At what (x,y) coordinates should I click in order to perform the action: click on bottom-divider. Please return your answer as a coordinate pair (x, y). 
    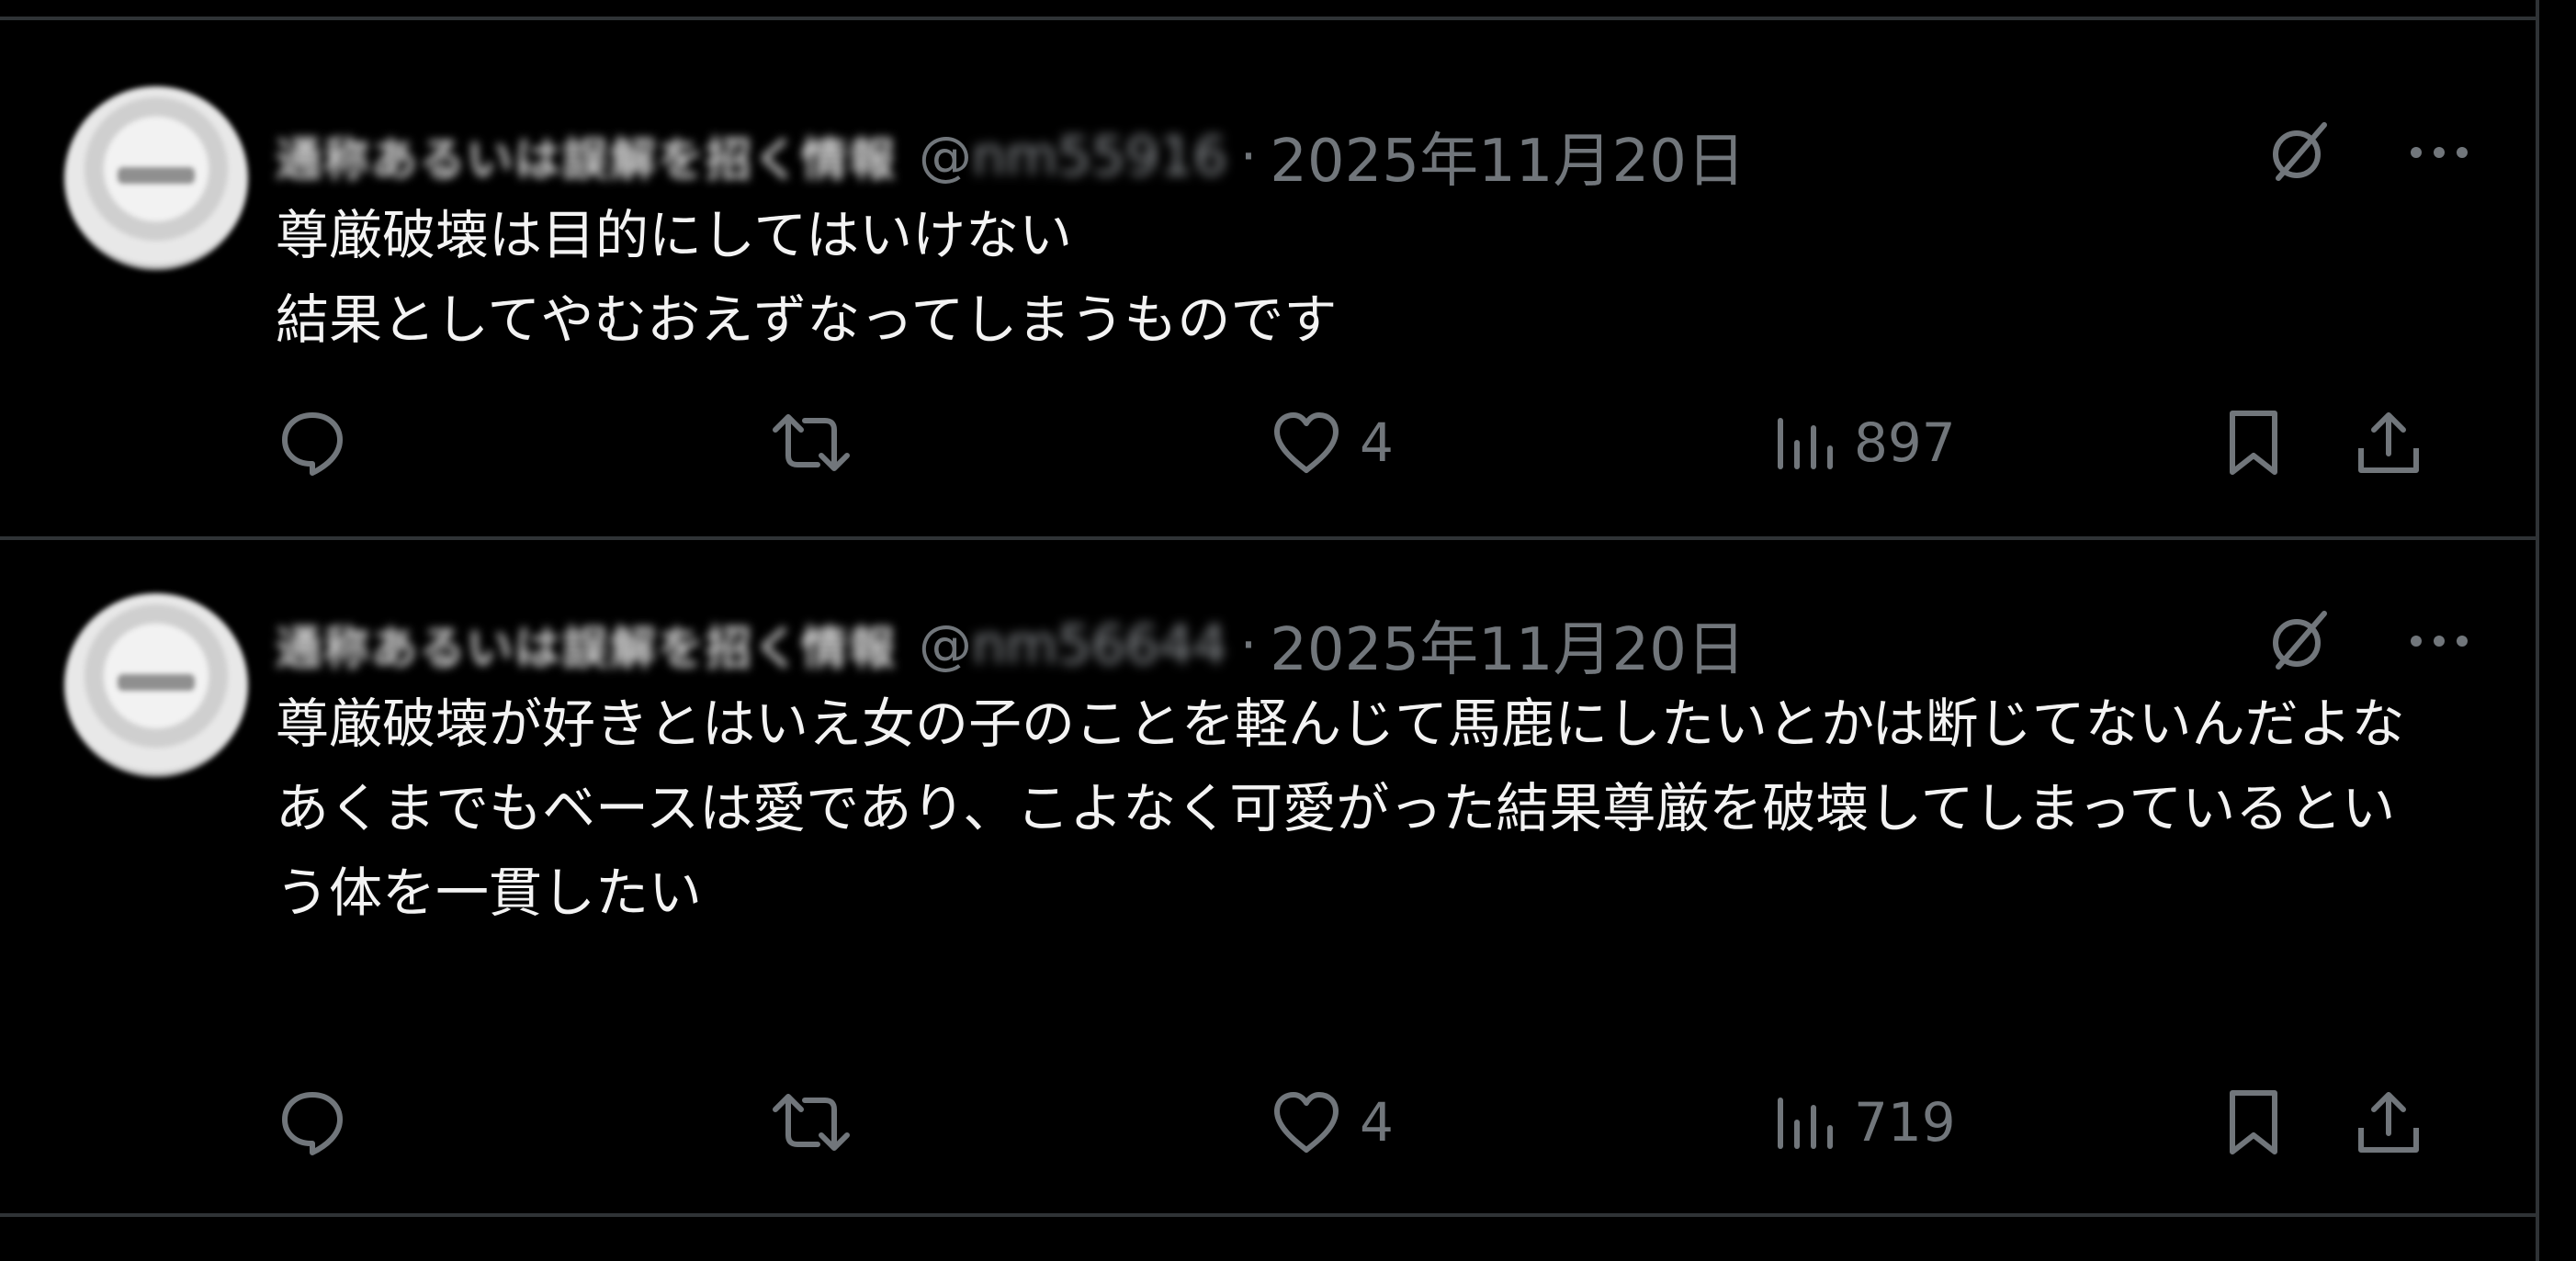
    Looking at the image, I should click on (1269, 1215).